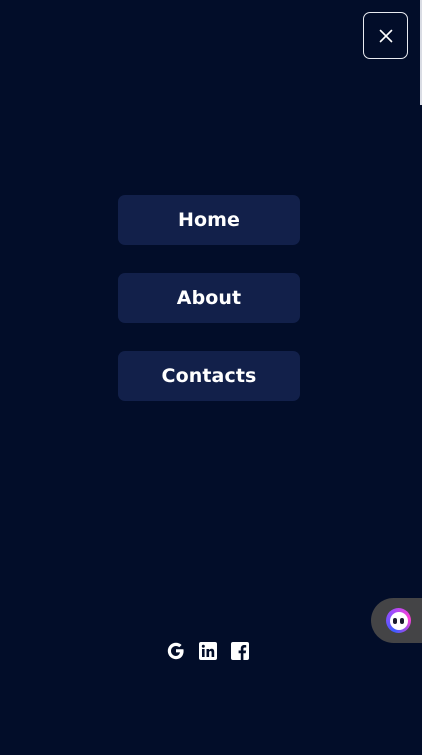 The height and width of the screenshot is (755, 422). I want to click on social-links, so click(208, 651).